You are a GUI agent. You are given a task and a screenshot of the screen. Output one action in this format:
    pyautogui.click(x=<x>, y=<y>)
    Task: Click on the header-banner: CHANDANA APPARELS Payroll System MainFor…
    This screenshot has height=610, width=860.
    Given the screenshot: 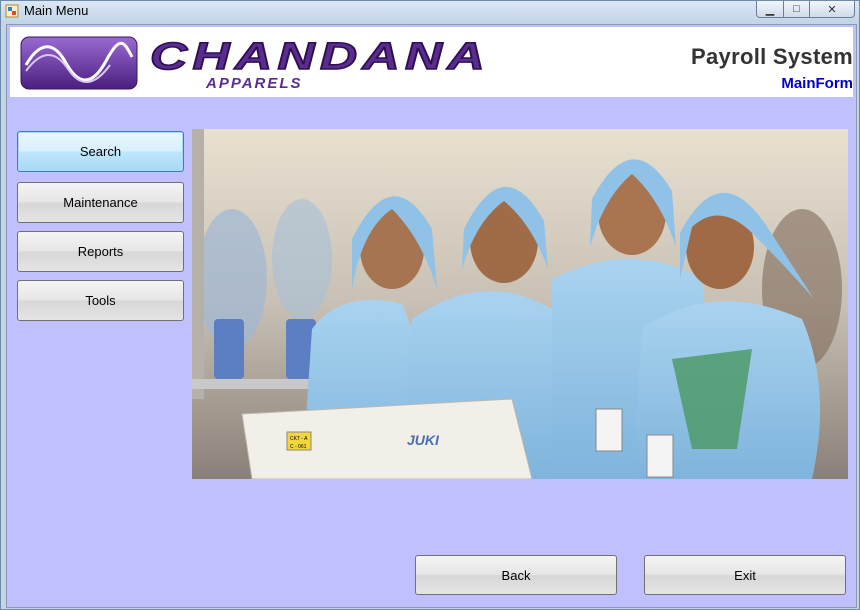 What is the action you would take?
    pyautogui.click(x=431, y=62)
    